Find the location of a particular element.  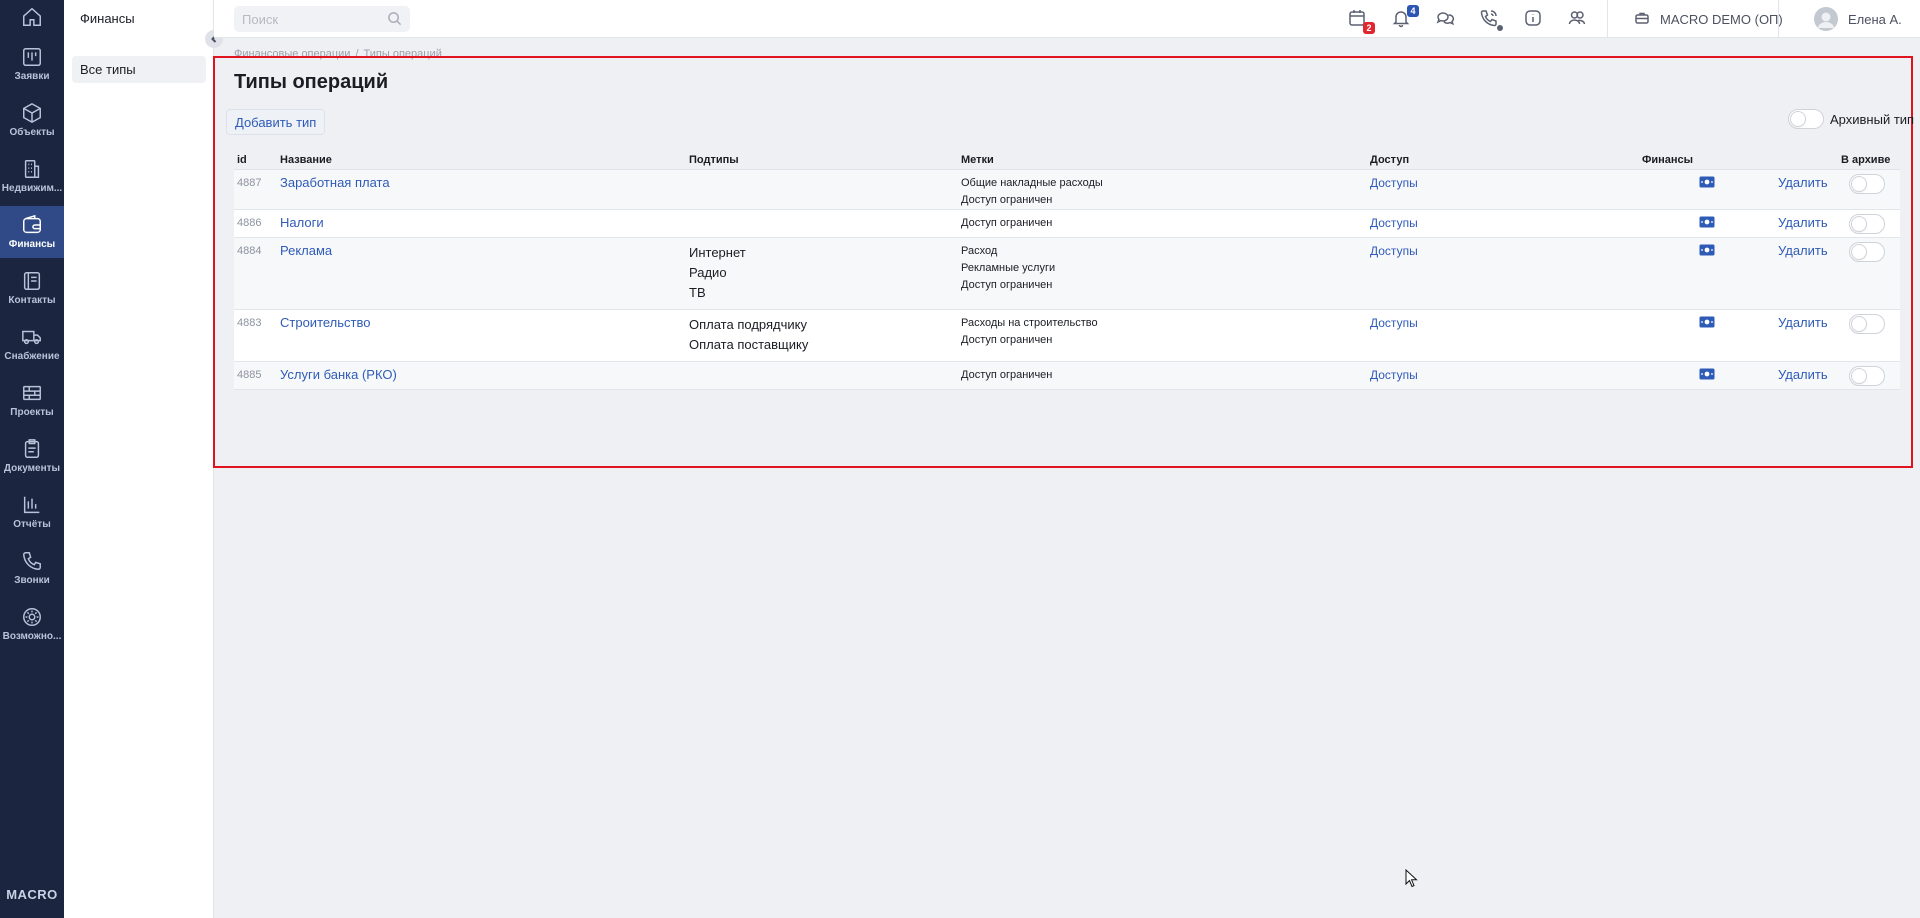

bar-chart-icon is located at coordinates (32, 505).